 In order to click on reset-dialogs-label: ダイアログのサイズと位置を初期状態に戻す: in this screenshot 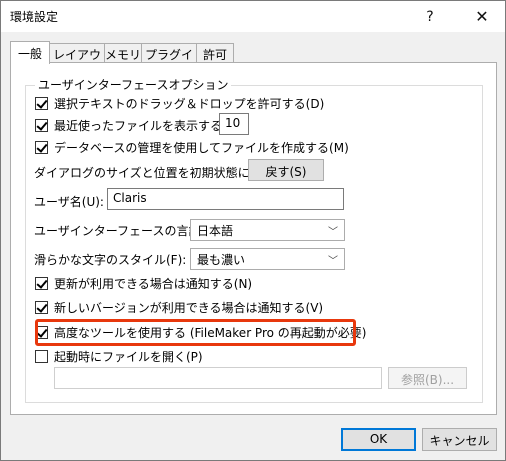, I will do `click(156, 172)`.